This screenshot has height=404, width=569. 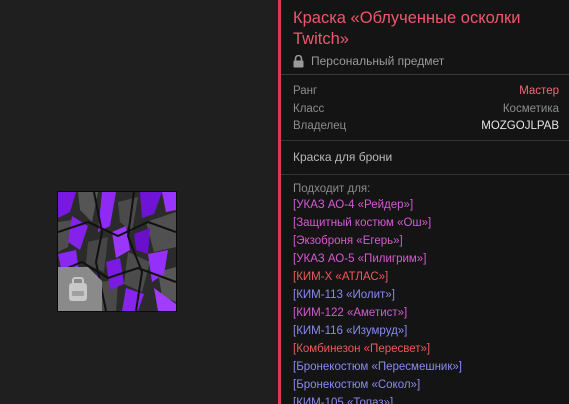 I want to click on stat-row-owner: Владелец MOZGOJLPAB, so click(x=426, y=127).